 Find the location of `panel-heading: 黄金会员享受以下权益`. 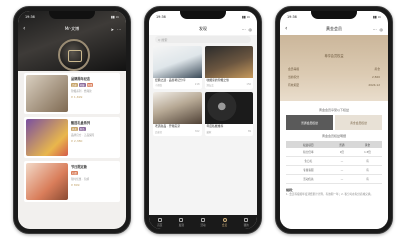

panel-heading: 黄金会员享受以下权益 is located at coordinates (333, 110).